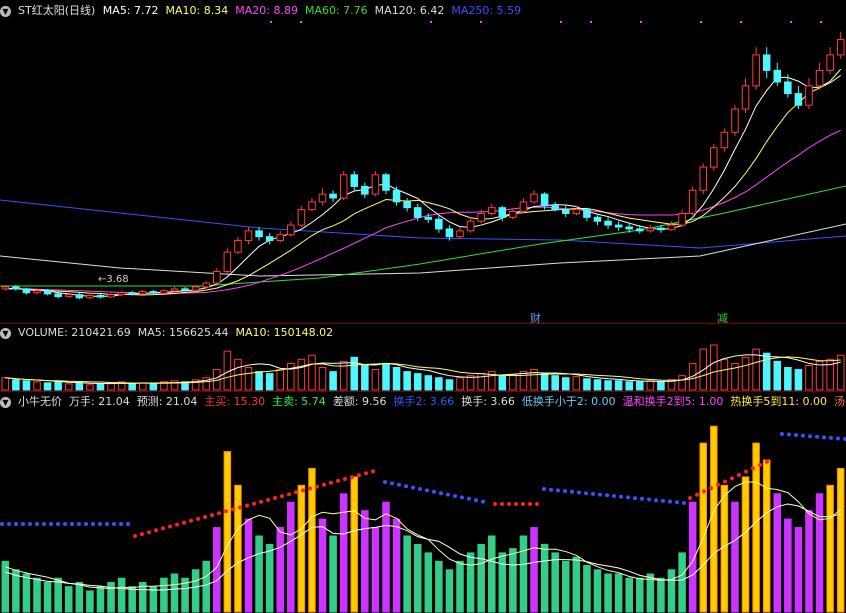 This screenshot has width=846, height=613. What do you see at coordinates (423, 391) in the screenshot?
I see `panel-divider` at bounding box center [423, 391].